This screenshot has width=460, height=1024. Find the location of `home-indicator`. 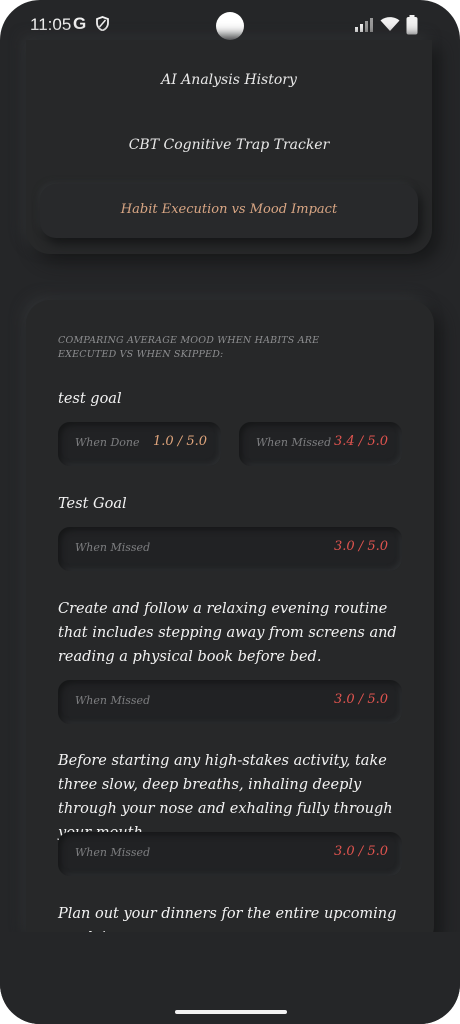

home-indicator is located at coordinates (231, 1012).